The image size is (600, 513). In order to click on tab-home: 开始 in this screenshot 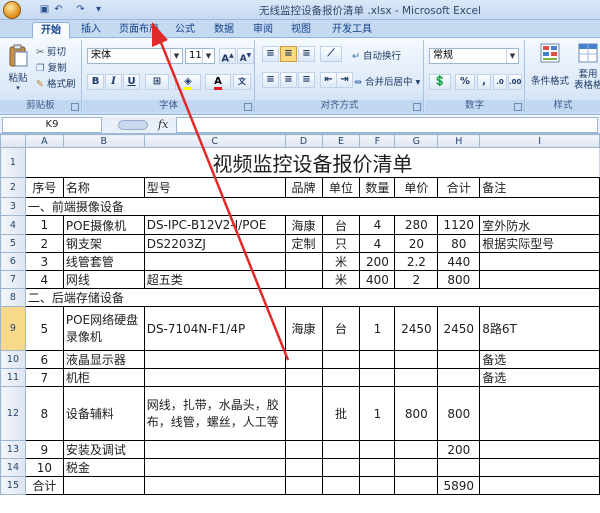, I will do `click(51, 30)`.